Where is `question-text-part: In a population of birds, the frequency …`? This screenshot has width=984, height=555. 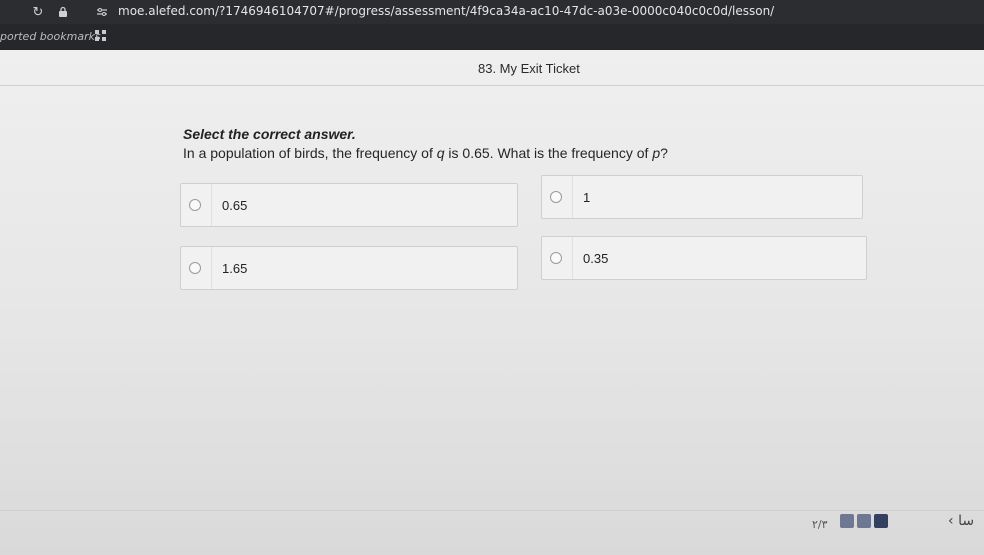 question-text-part: In a population of birds, the frequency … is located at coordinates (310, 153).